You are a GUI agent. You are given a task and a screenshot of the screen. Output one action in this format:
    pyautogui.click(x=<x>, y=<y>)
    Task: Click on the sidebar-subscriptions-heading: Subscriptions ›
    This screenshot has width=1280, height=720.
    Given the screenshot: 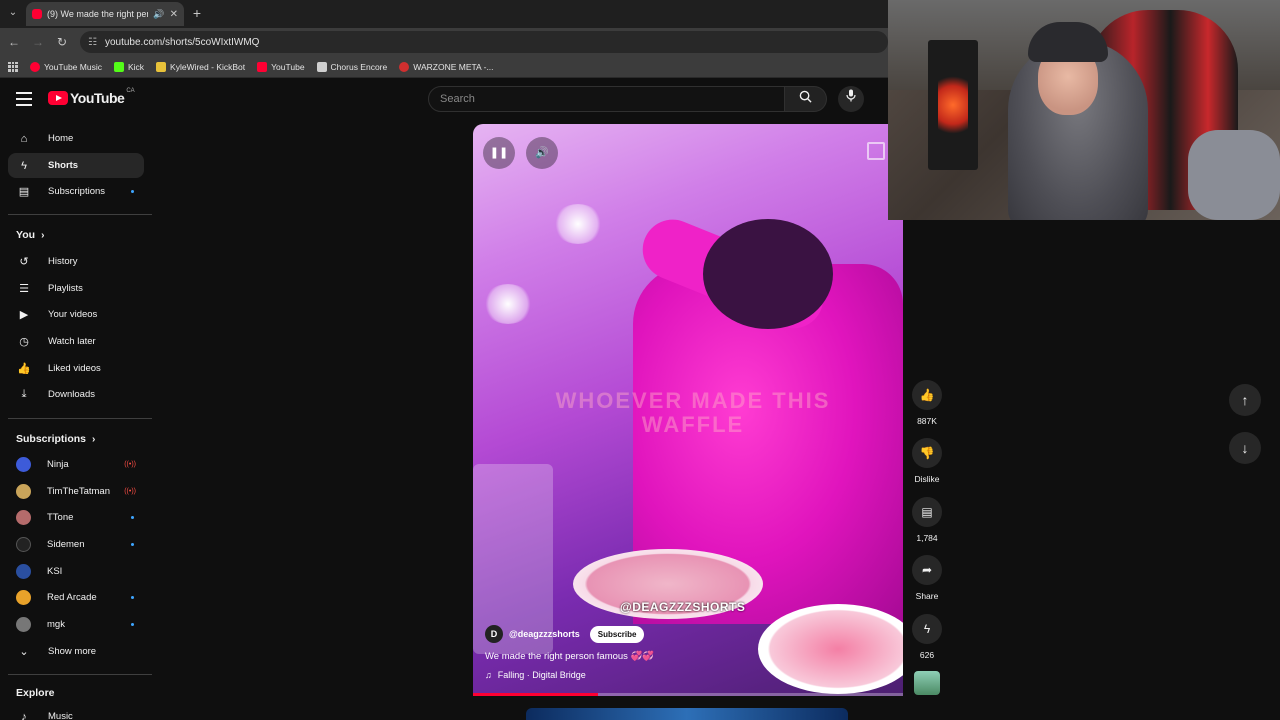 What is the action you would take?
    pyautogui.click(x=55, y=439)
    